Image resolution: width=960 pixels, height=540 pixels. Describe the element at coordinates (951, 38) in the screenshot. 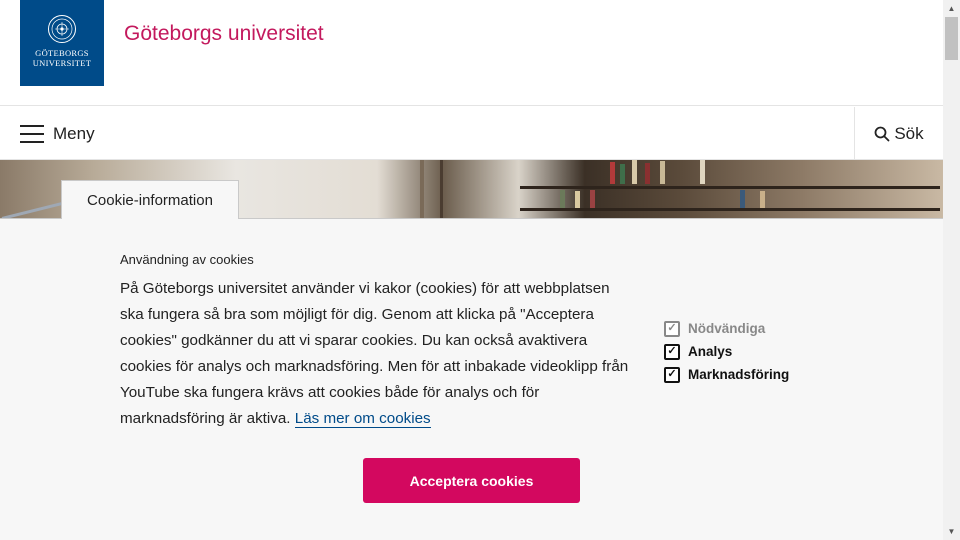

I see `scroll-thumb` at that location.